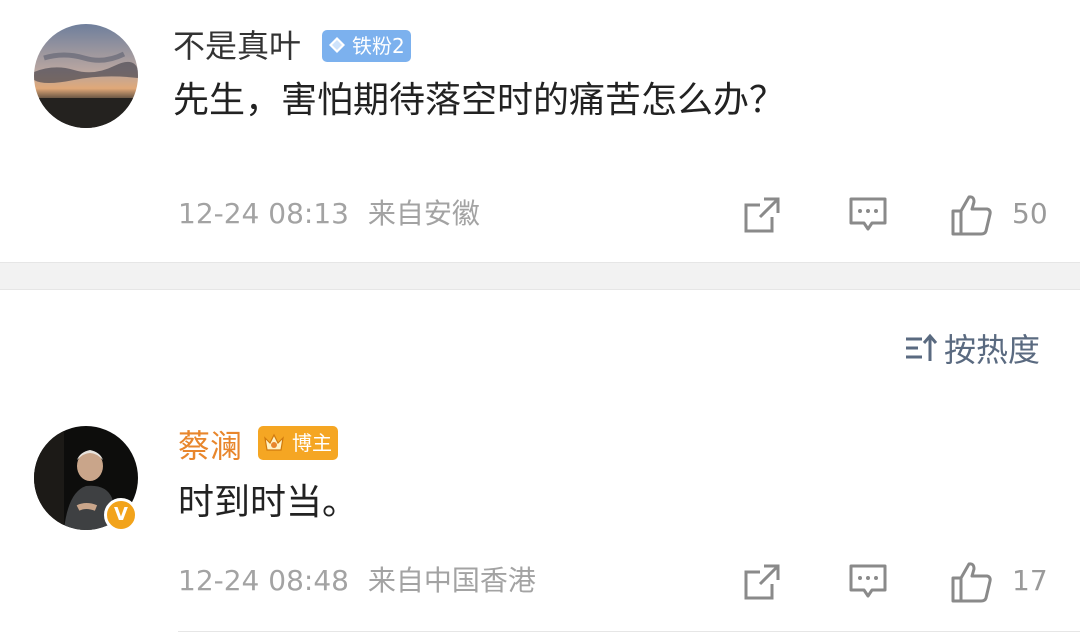  What do you see at coordinates (629, 631) in the screenshot?
I see `comment-separator` at bounding box center [629, 631].